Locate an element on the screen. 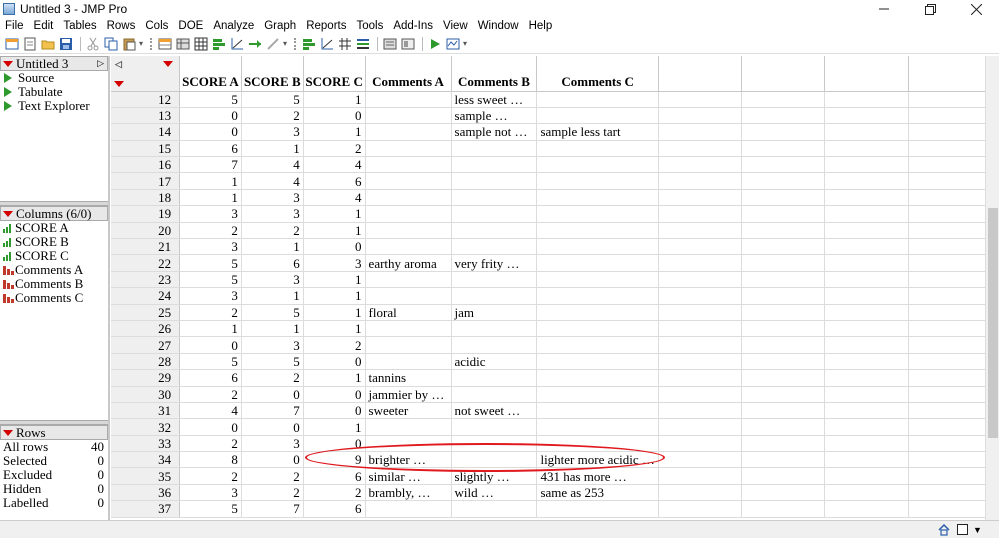 The height and width of the screenshot is (538, 999). table-corner: ◁ is located at coordinates (146, 74).